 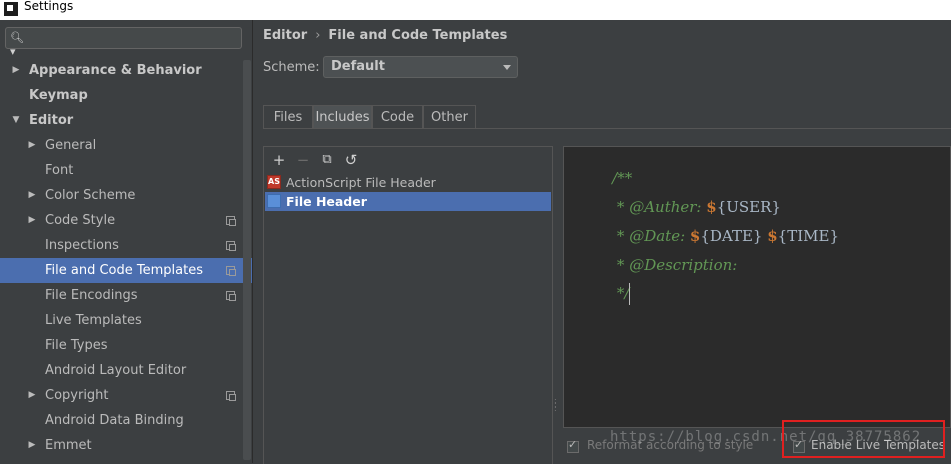 I want to click on template-list-item: ActionScript File Header, so click(x=408, y=182).